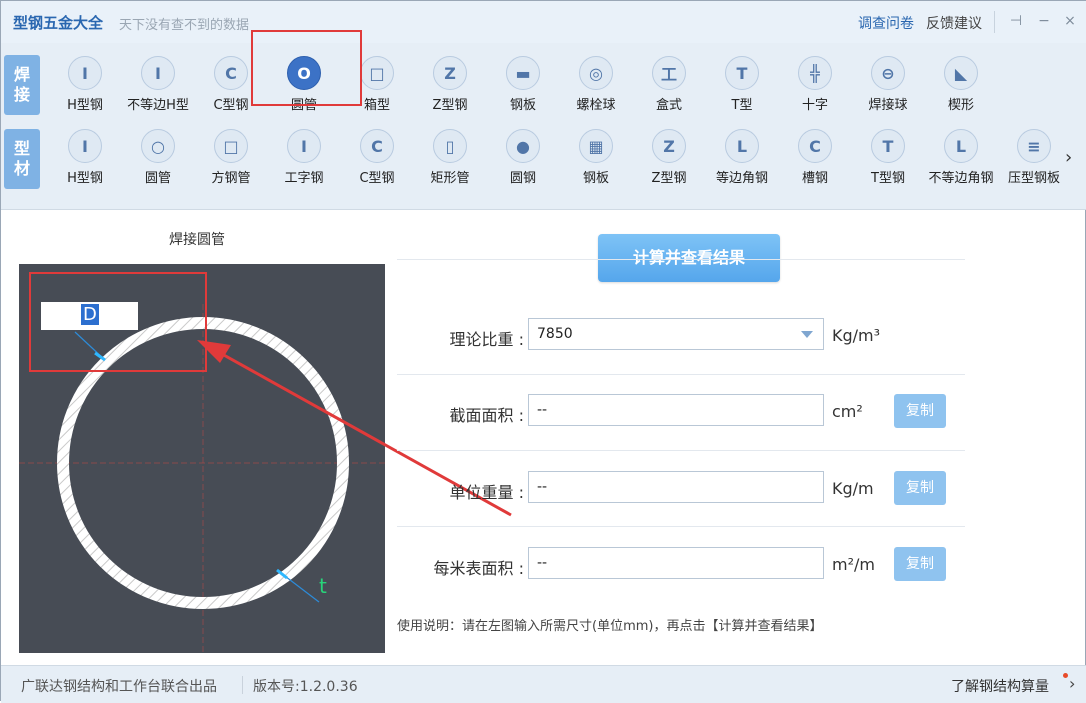 The width and height of the screenshot is (1086, 703). Describe the element at coordinates (888, 84) in the screenshot. I see `weld-tool-11: ⊖ 焊接球` at that location.